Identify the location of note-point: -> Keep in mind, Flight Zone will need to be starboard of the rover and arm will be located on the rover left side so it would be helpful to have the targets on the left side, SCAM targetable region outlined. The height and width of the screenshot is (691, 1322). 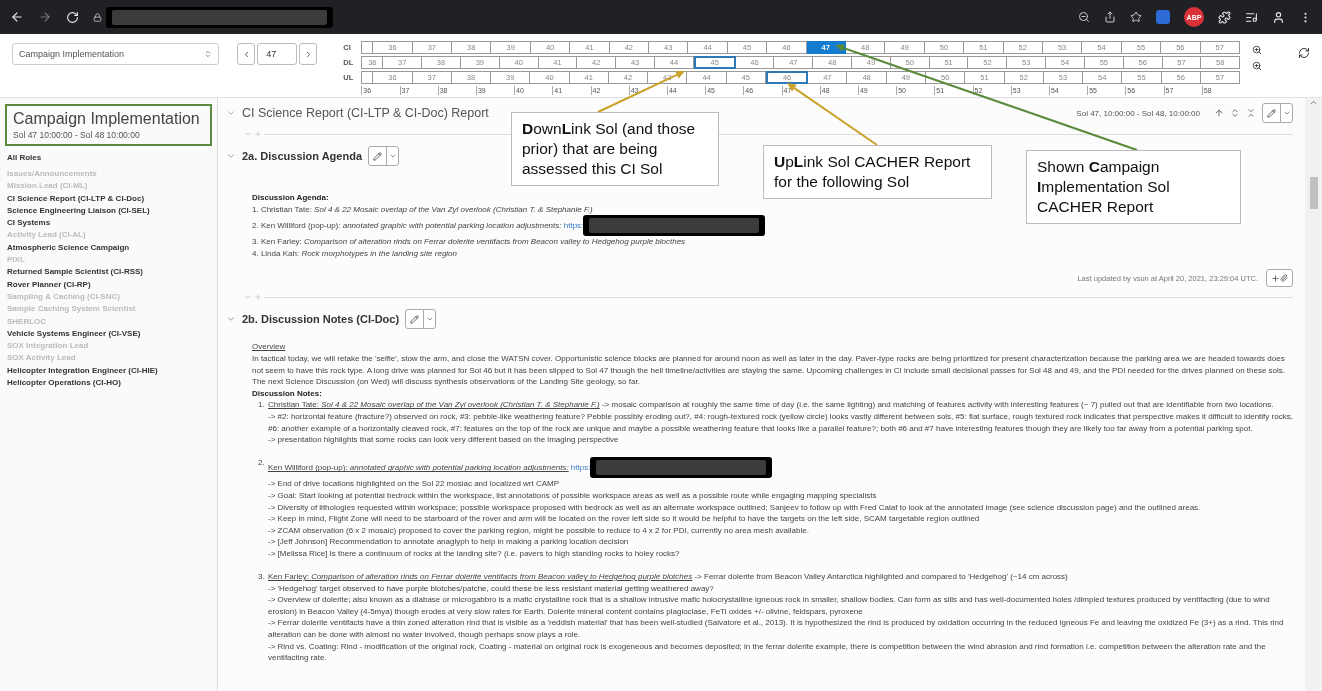
(624, 519).